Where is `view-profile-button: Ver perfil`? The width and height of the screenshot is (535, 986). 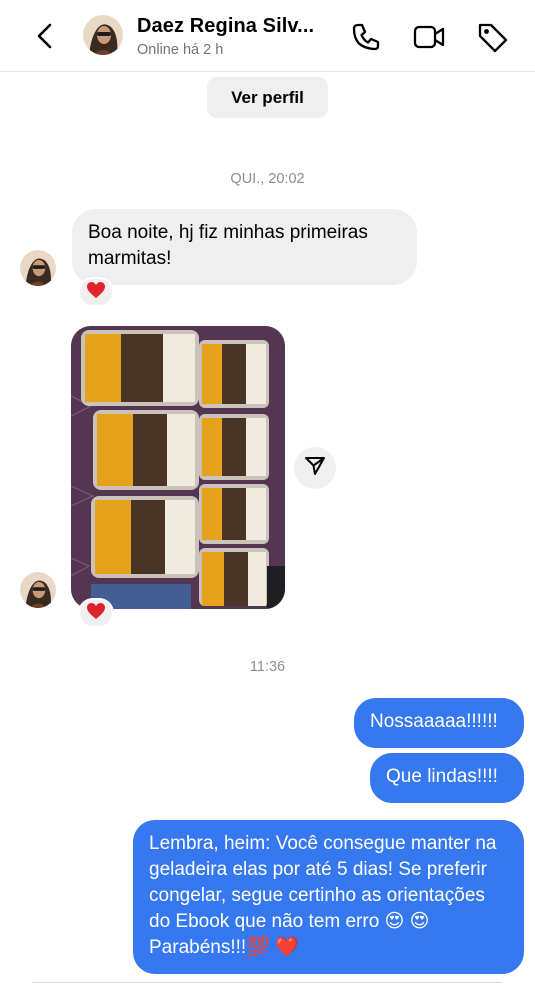 view-profile-button: Ver perfil is located at coordinates (267, 97).